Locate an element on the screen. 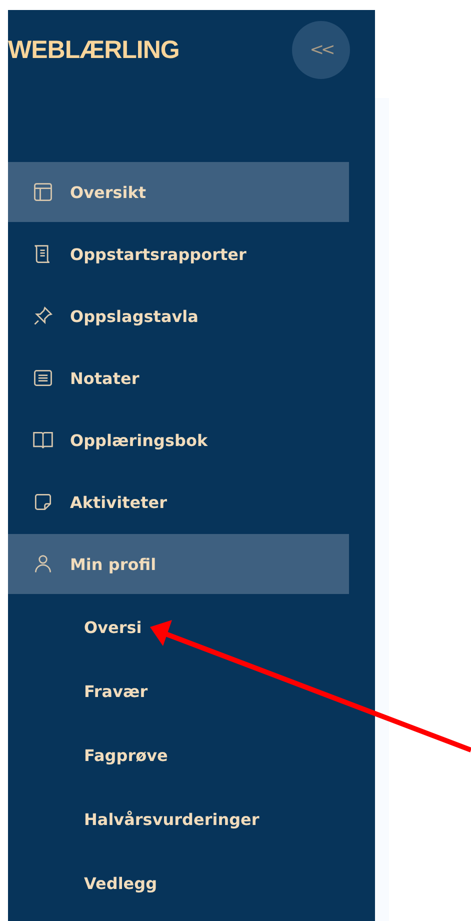 The height and width of the screenshot is (921, 471). pin-icon is located at coordinates (43, 316).